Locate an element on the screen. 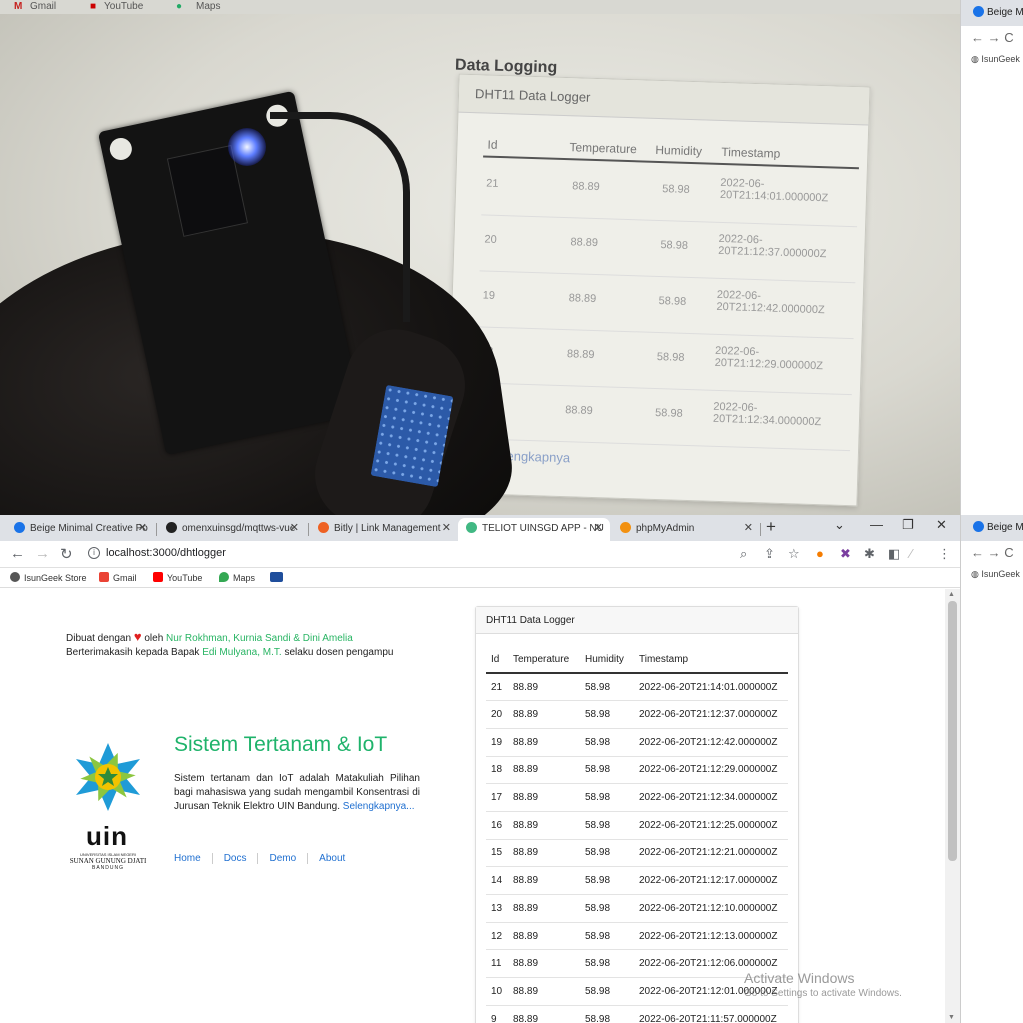 Image resolution: width=1023 pixels, height=1023 pixels. bookmark-gmail: Gmail is located at coordinates (118, 577).